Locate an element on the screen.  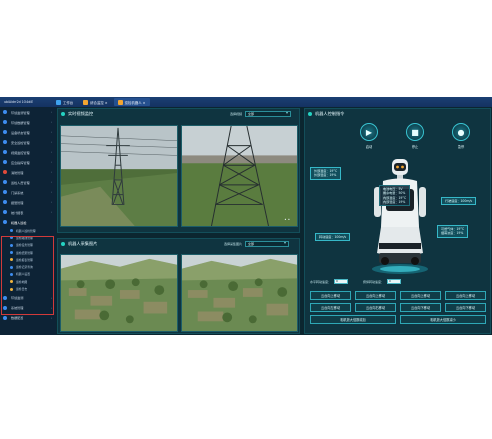
move-button-4: 云台向上移动 is located at coordinates (465, 295).